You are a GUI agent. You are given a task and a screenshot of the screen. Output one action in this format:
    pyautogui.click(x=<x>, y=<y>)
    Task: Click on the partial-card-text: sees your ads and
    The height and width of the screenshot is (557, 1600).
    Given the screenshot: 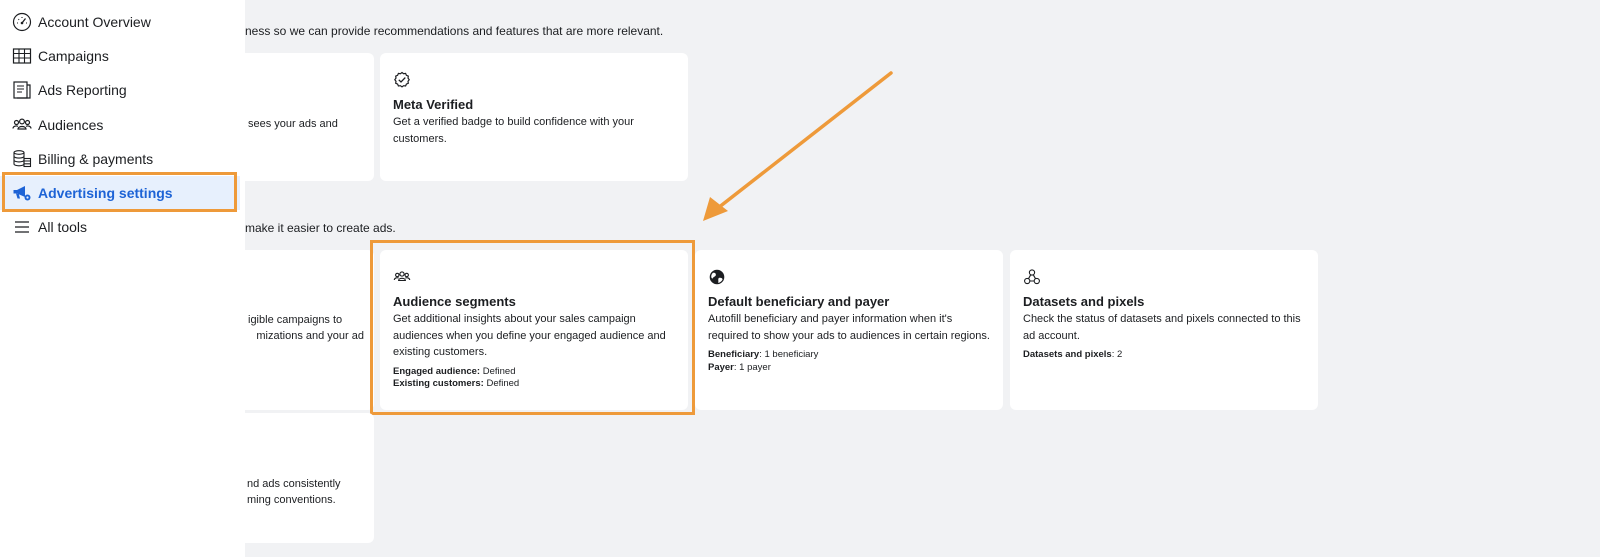 What is the action you would take?
    pyautogui.click(x=293, y=124)
    